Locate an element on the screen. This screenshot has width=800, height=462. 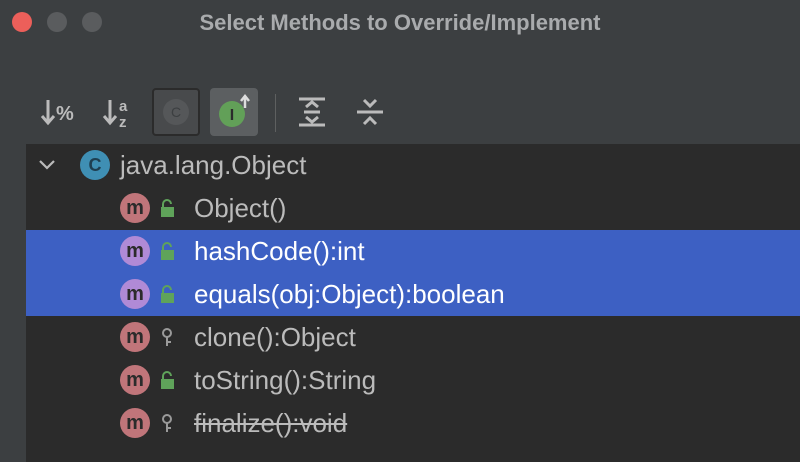
interface-icon: I is located at coordinates (234, 110).